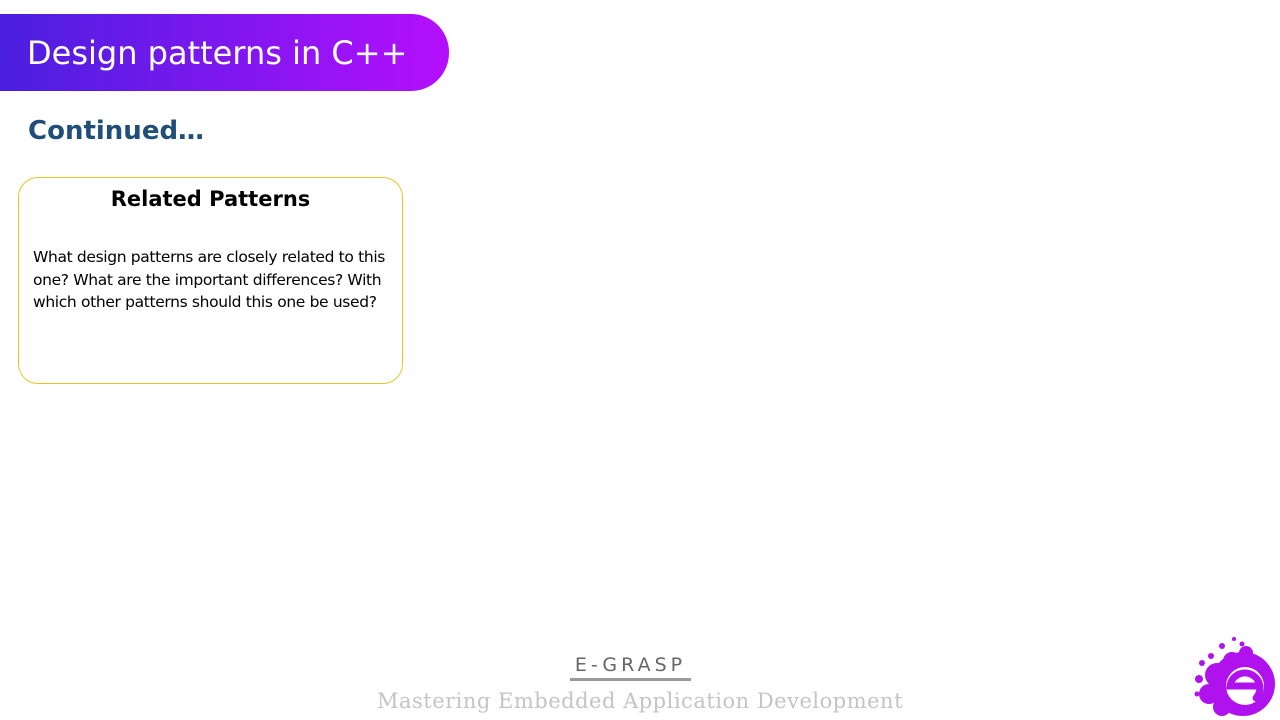  I want to click on title-banner: Design patterns in C++, so click(224, 52).